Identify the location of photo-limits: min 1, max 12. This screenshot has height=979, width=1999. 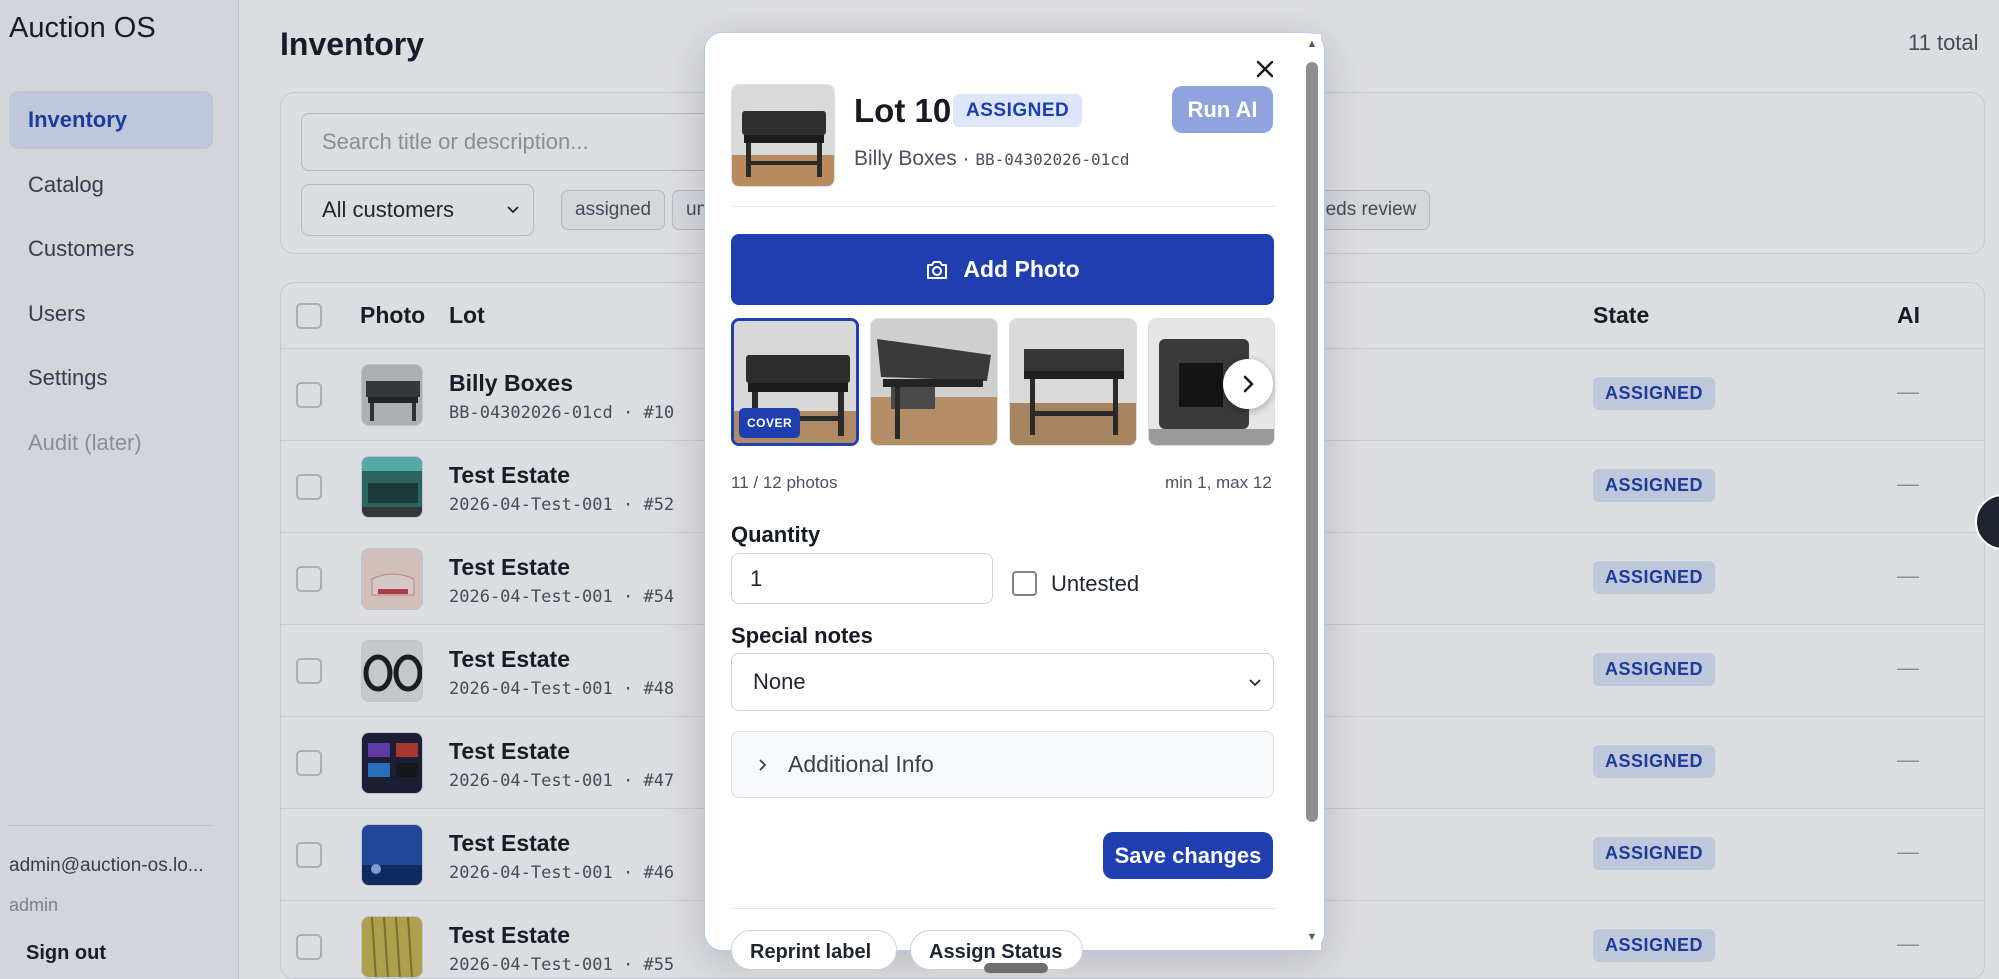
(1218, 482).